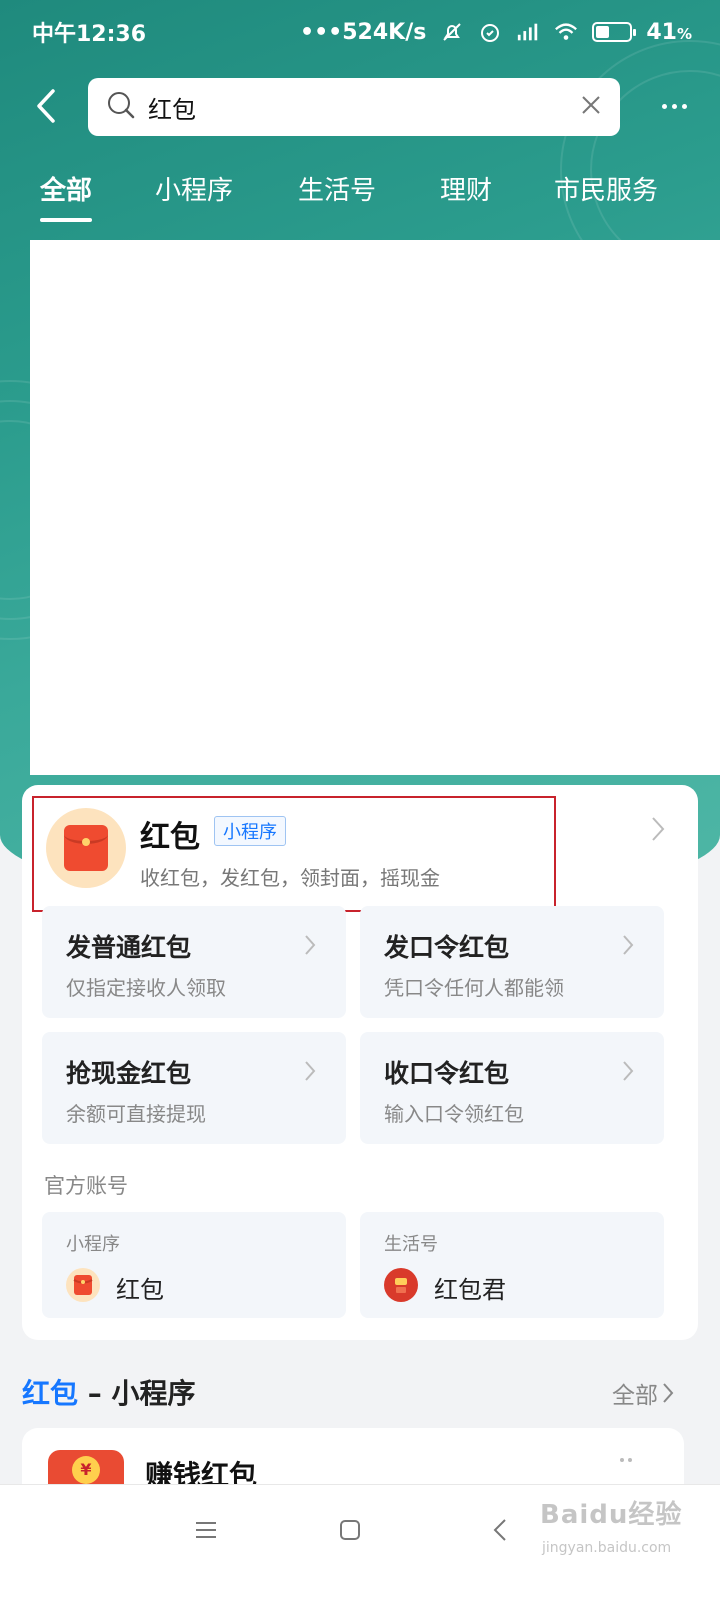  I want to click on account-name: 红包, so click(140, 1290).